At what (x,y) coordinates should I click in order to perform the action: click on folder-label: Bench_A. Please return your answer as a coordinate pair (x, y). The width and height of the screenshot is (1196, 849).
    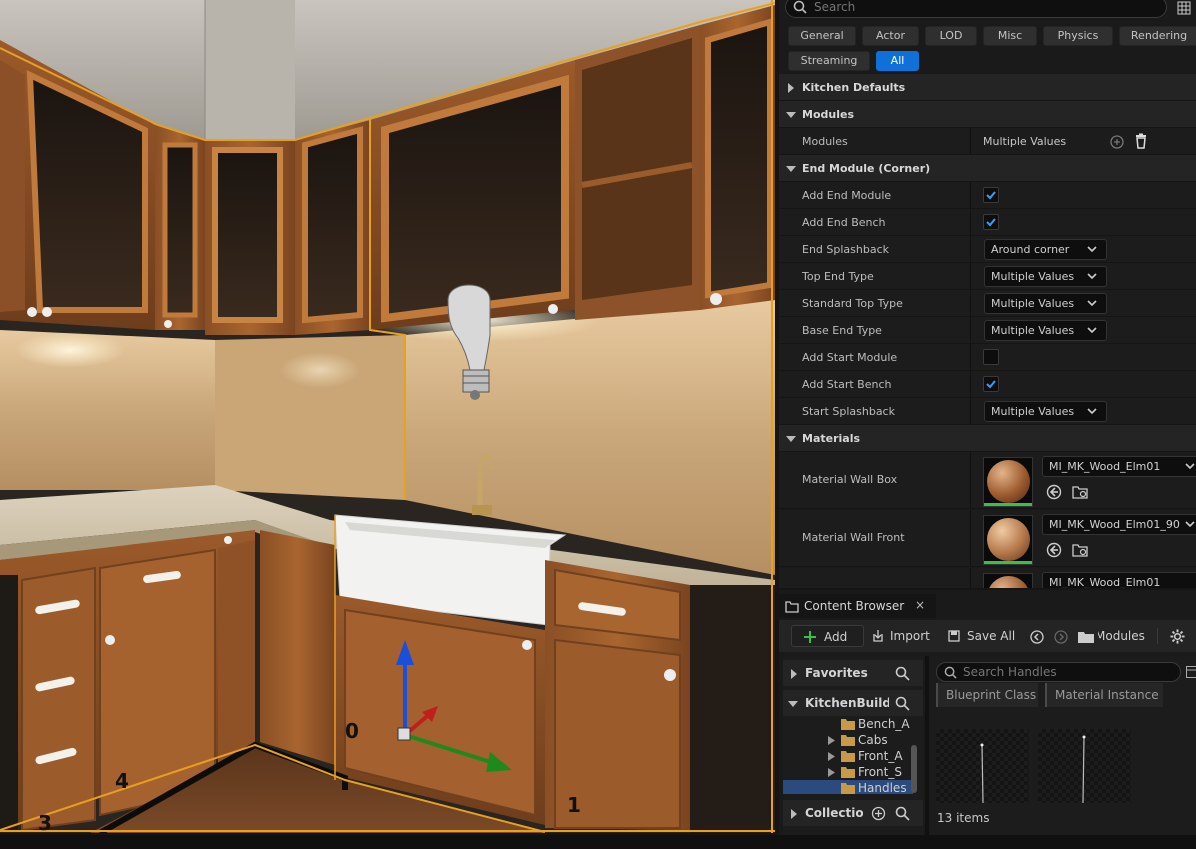
    Looking at the image, I should click on (884, 724).